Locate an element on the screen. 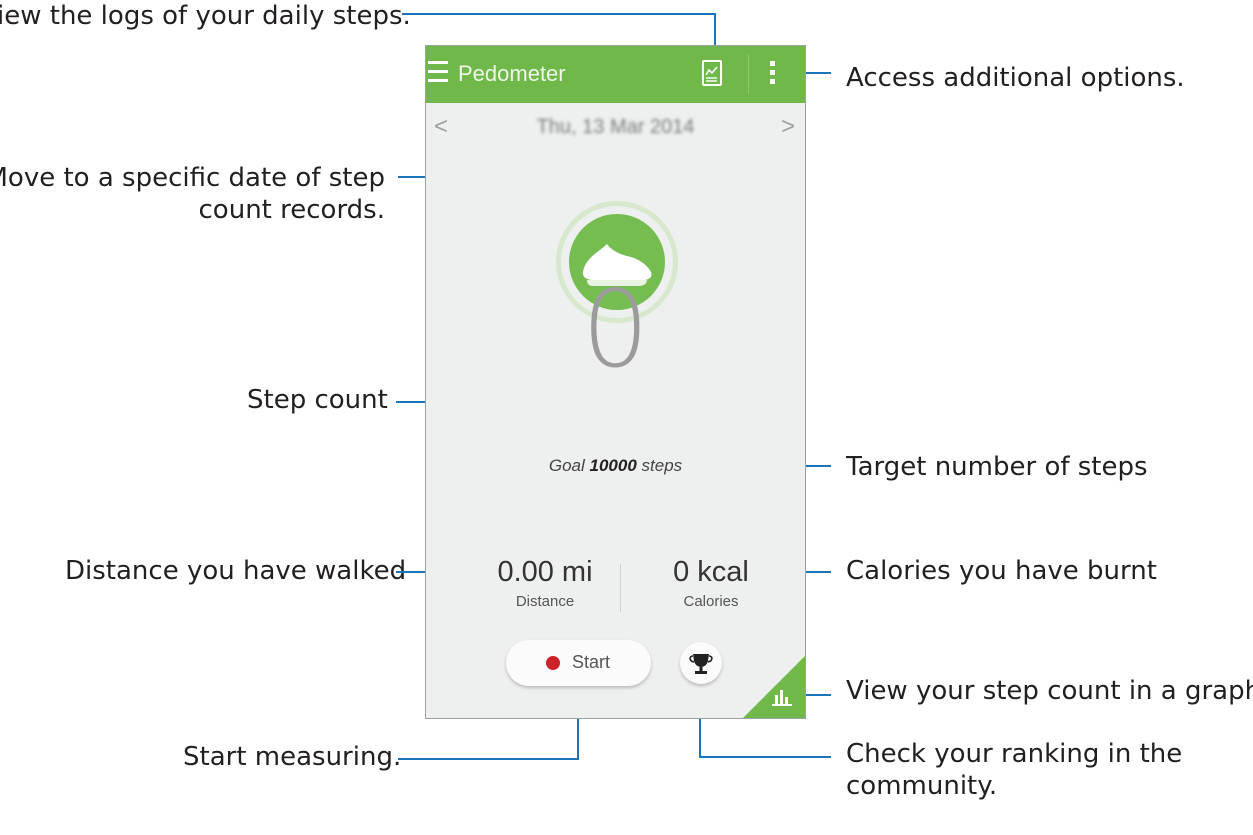 The image size is (1253, 835). annotation-target: Target number of steps is located at coordinates (997, 467).